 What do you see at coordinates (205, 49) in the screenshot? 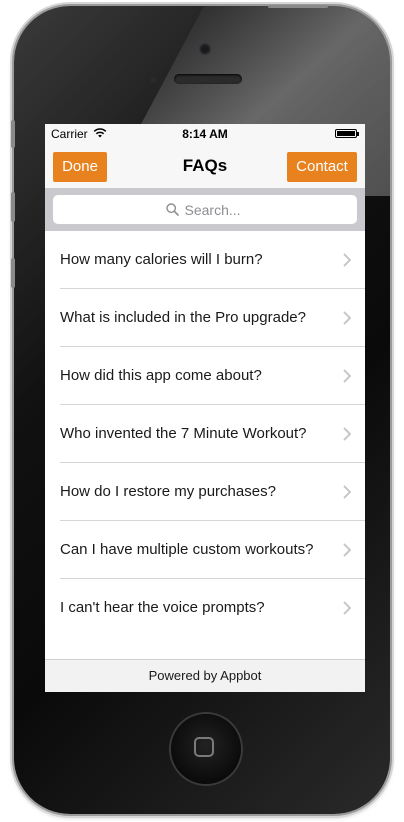
I see `front-camera` at bounding box center [205, 49].